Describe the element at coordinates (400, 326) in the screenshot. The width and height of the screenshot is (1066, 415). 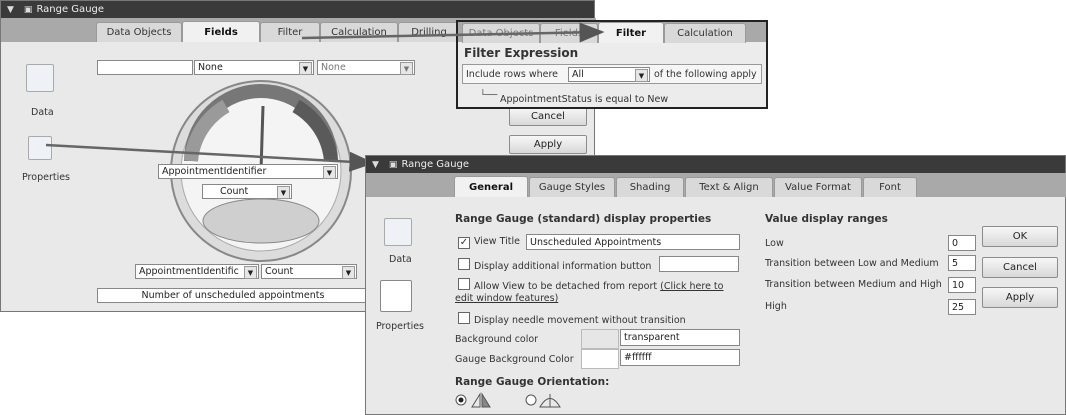
I see `side-properties-label: Properties` at that location.